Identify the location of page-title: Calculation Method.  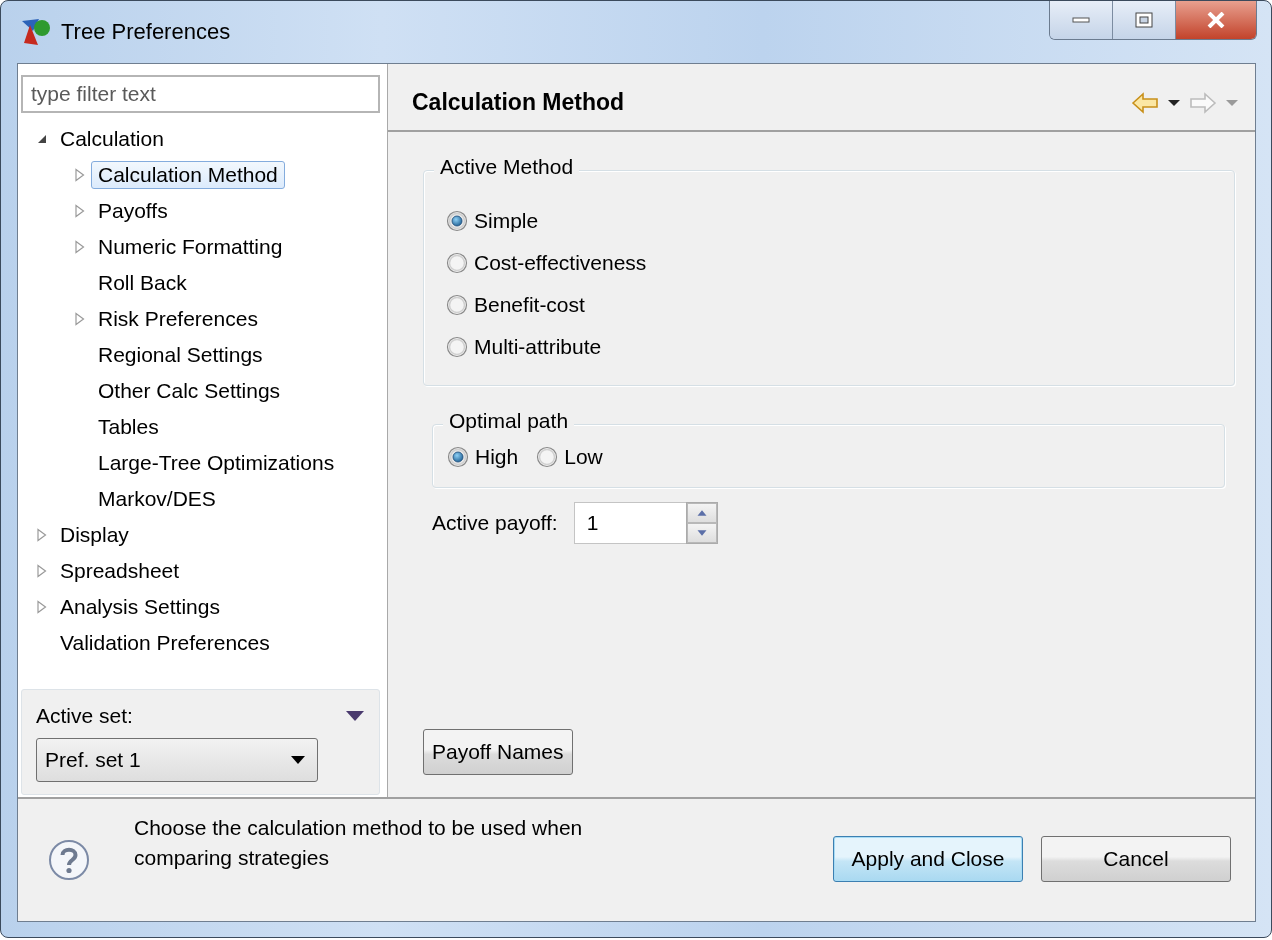
(519, 102).